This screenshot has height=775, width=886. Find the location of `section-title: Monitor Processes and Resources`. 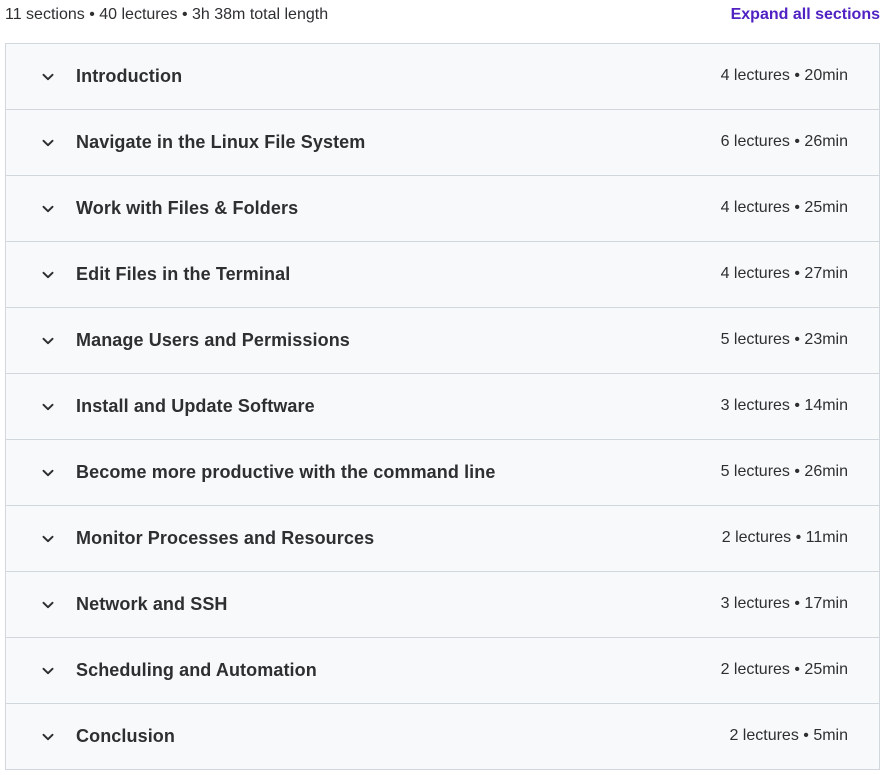

section-title: Monitor Processes and Resources is located at coordinates (225, 538).